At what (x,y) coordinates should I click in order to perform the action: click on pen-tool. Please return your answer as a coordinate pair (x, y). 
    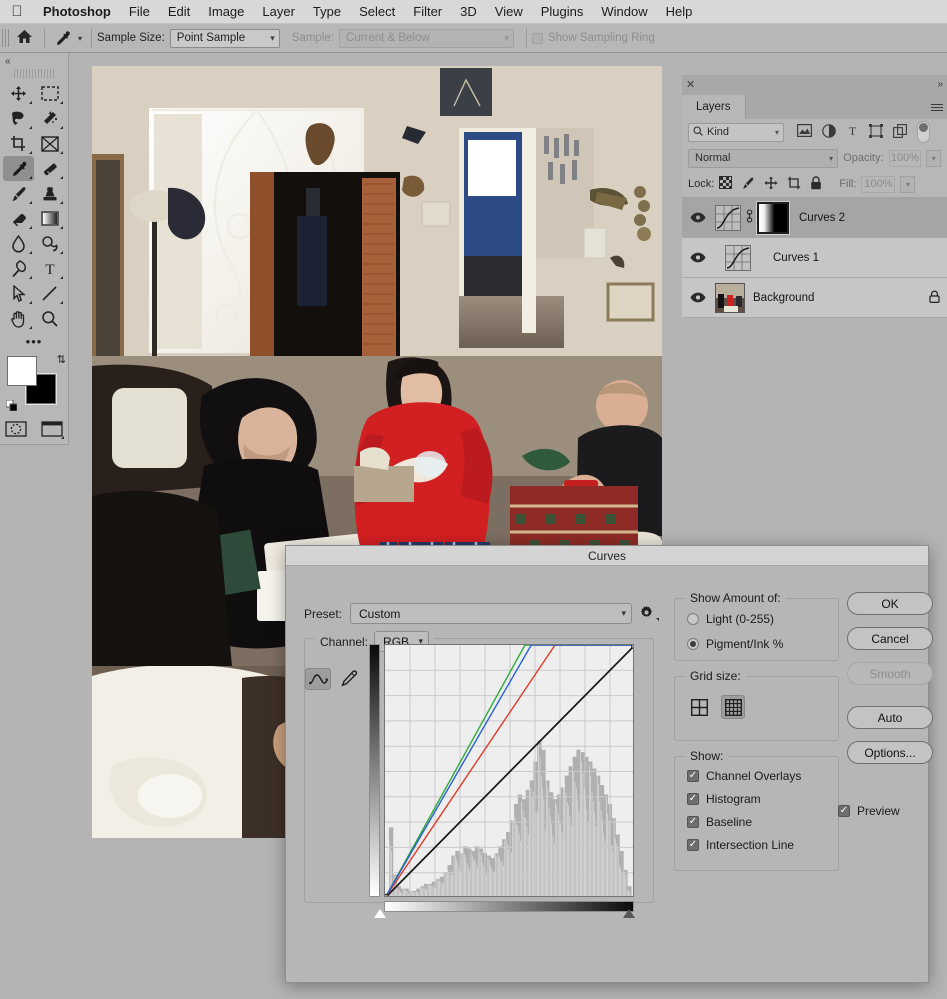
    Looking at the image, I should click on (18, 268).